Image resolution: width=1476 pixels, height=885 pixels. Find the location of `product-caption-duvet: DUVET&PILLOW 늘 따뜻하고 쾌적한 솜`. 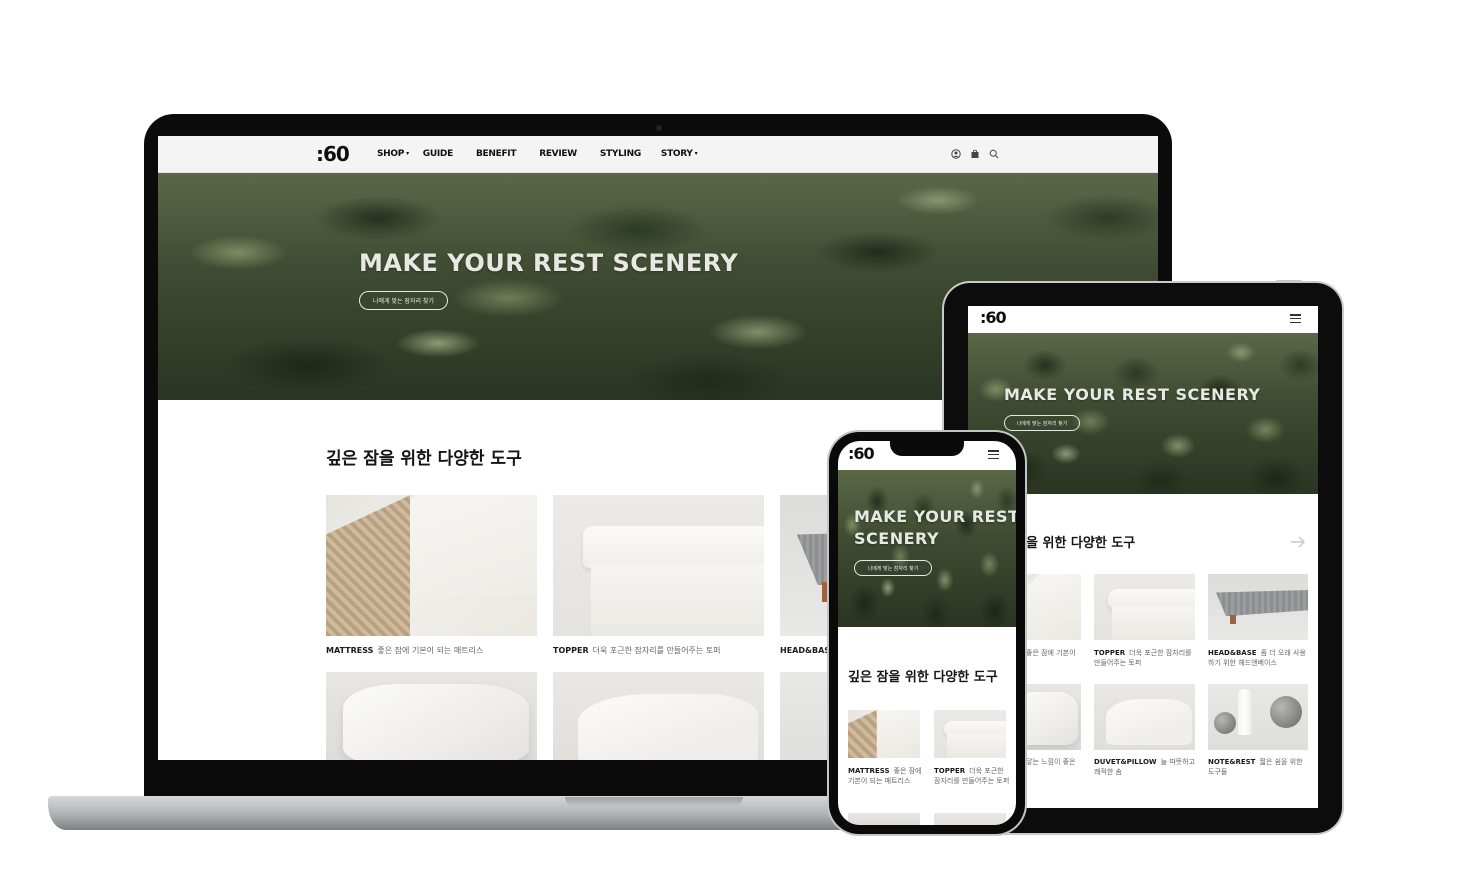

product-caption-duvet: DUVET&PILLOW 늘 따뜻하고 쾌적한 솜 is located at coordinates (1145, 767).